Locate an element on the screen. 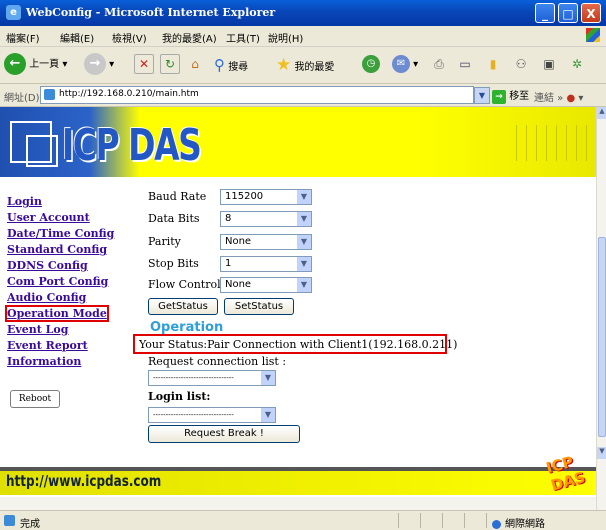 This screenshot has height=530, width=606. scroll-up-icon: ▲ is located at coordinates (601, 113).